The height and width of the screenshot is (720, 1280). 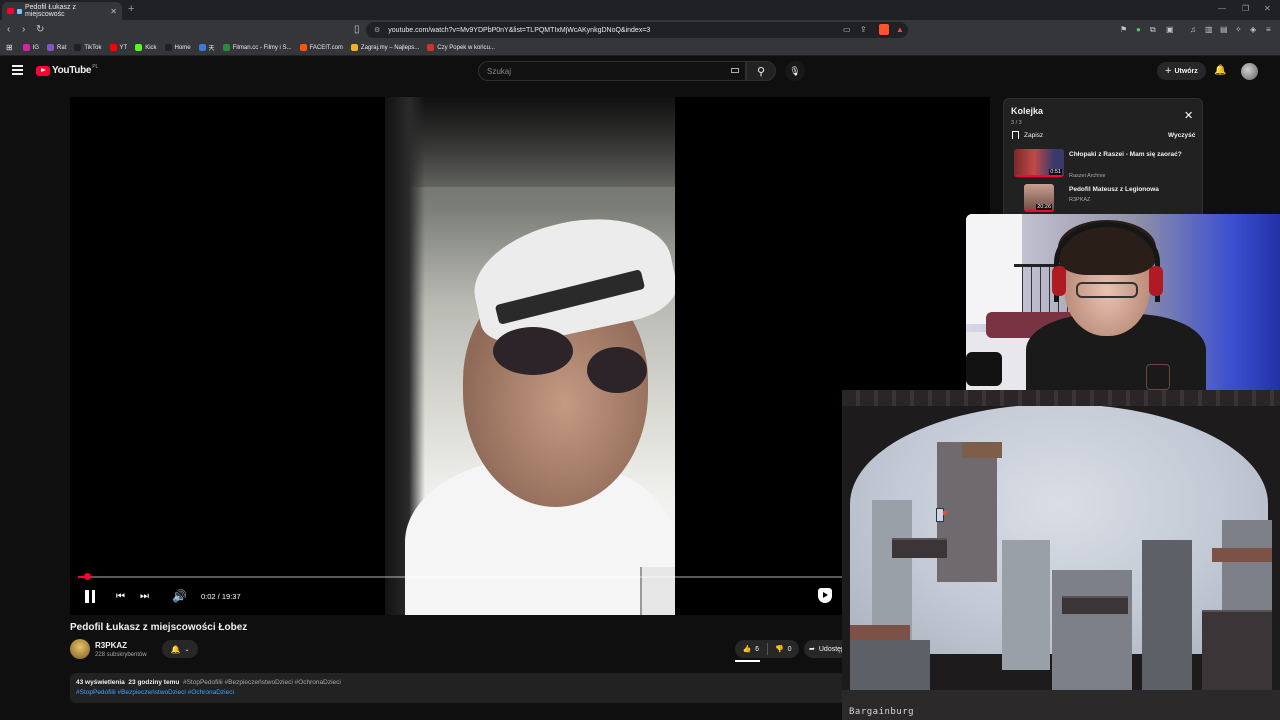 I want to click on hoodie-logo, so click(x=1158, y=377).